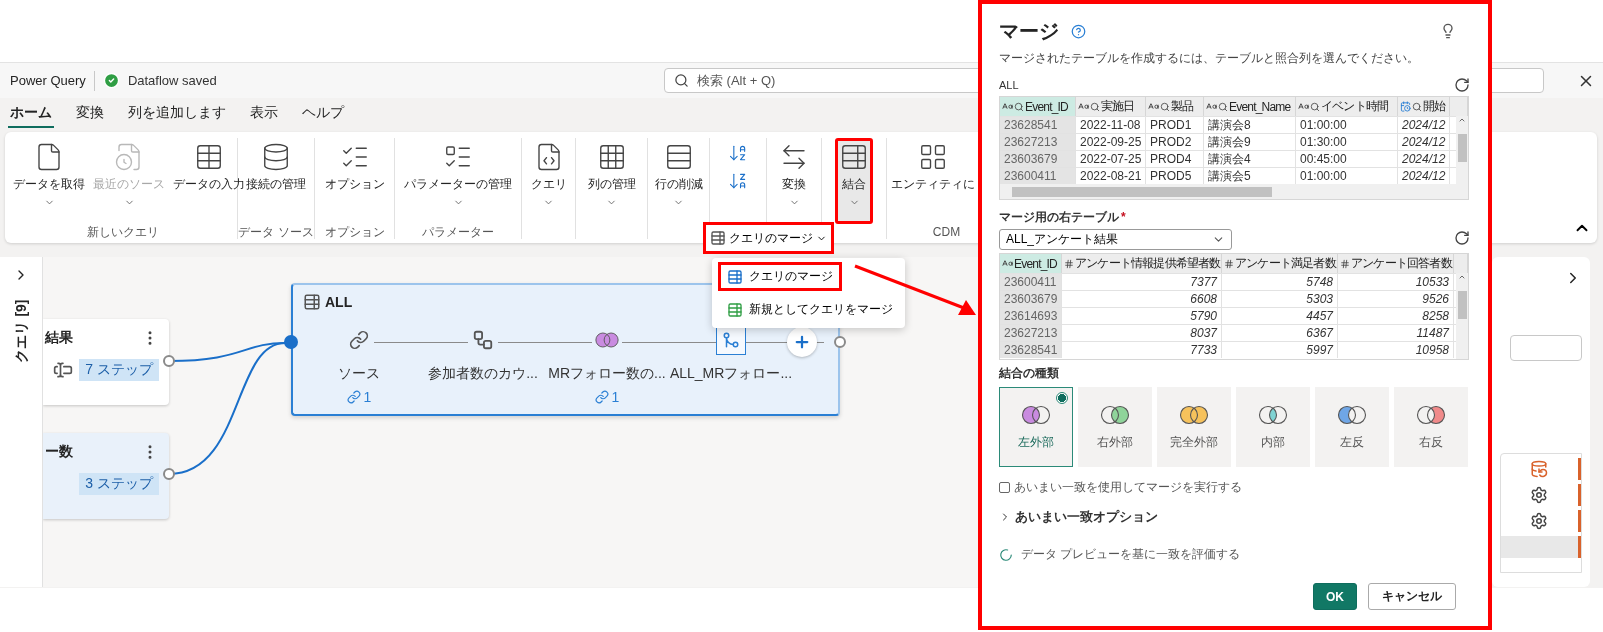  Describe the element at coordinates (1038, 175) in the screenshot. I see `table-cell: 23600411` at that location.